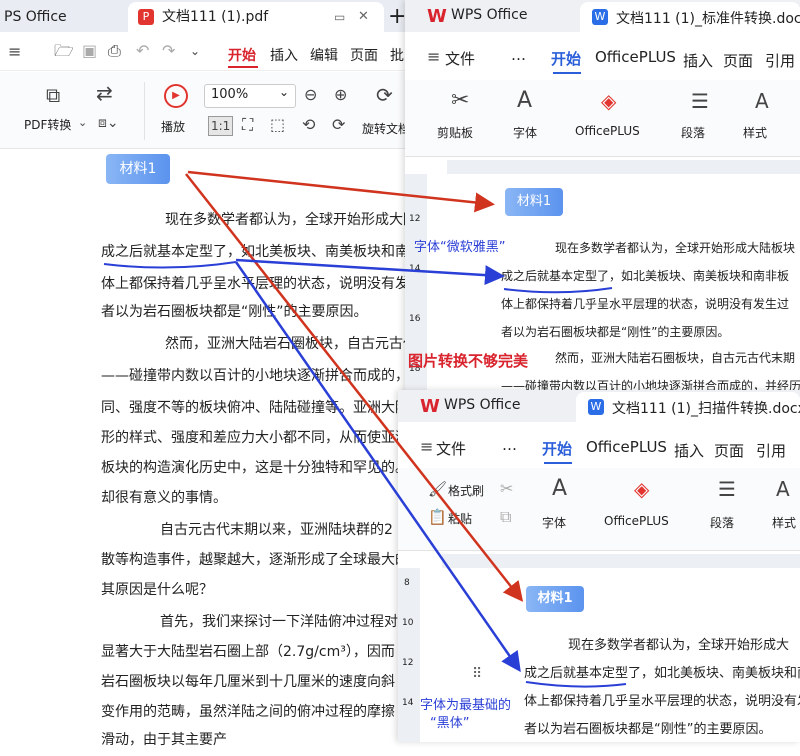 This screenshot has height=756, width=800. Describe the element at coordinates (108, 123) in the screenshot. I see `convert-options-icon: ⧈⌄` at that location.